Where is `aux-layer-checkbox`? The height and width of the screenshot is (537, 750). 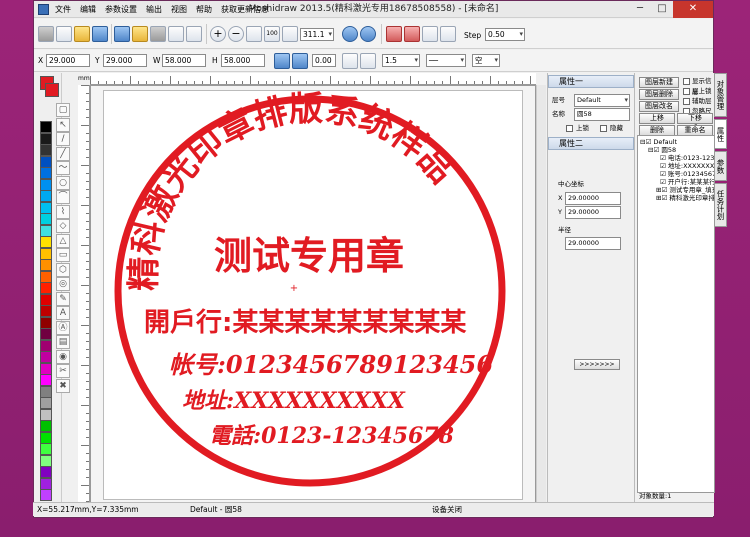 aux-layer-checkbox is located at coordinates (686, 101).